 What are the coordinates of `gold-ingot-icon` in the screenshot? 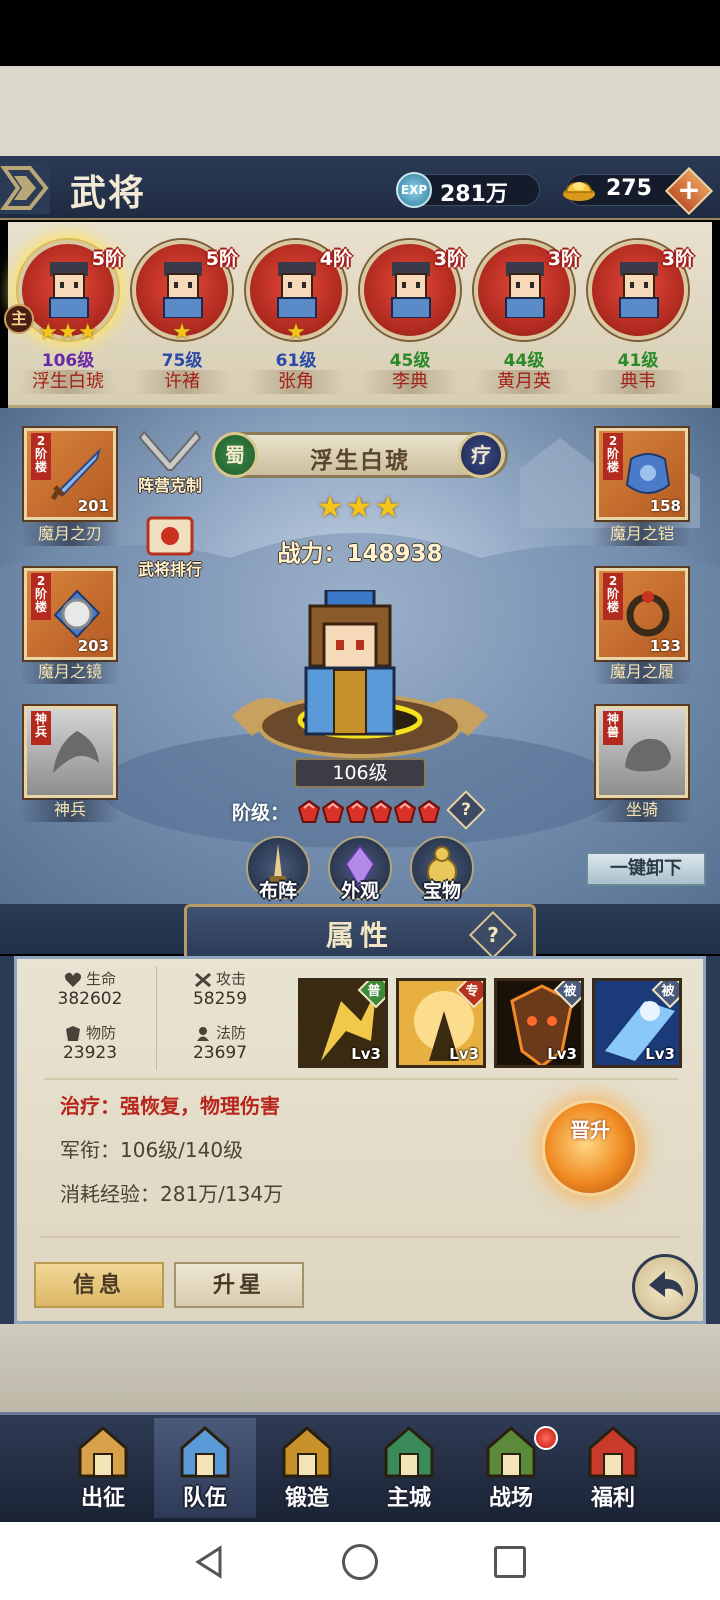 It's located at (579, 191).